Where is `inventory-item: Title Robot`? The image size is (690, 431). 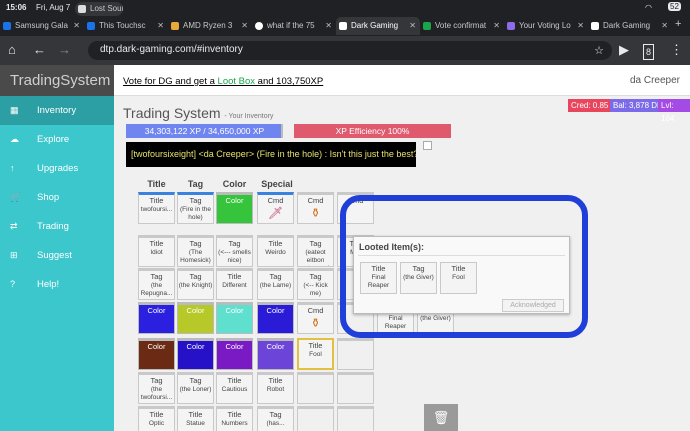 inventory-item: Title Robot is located at coordinates (275, 388).